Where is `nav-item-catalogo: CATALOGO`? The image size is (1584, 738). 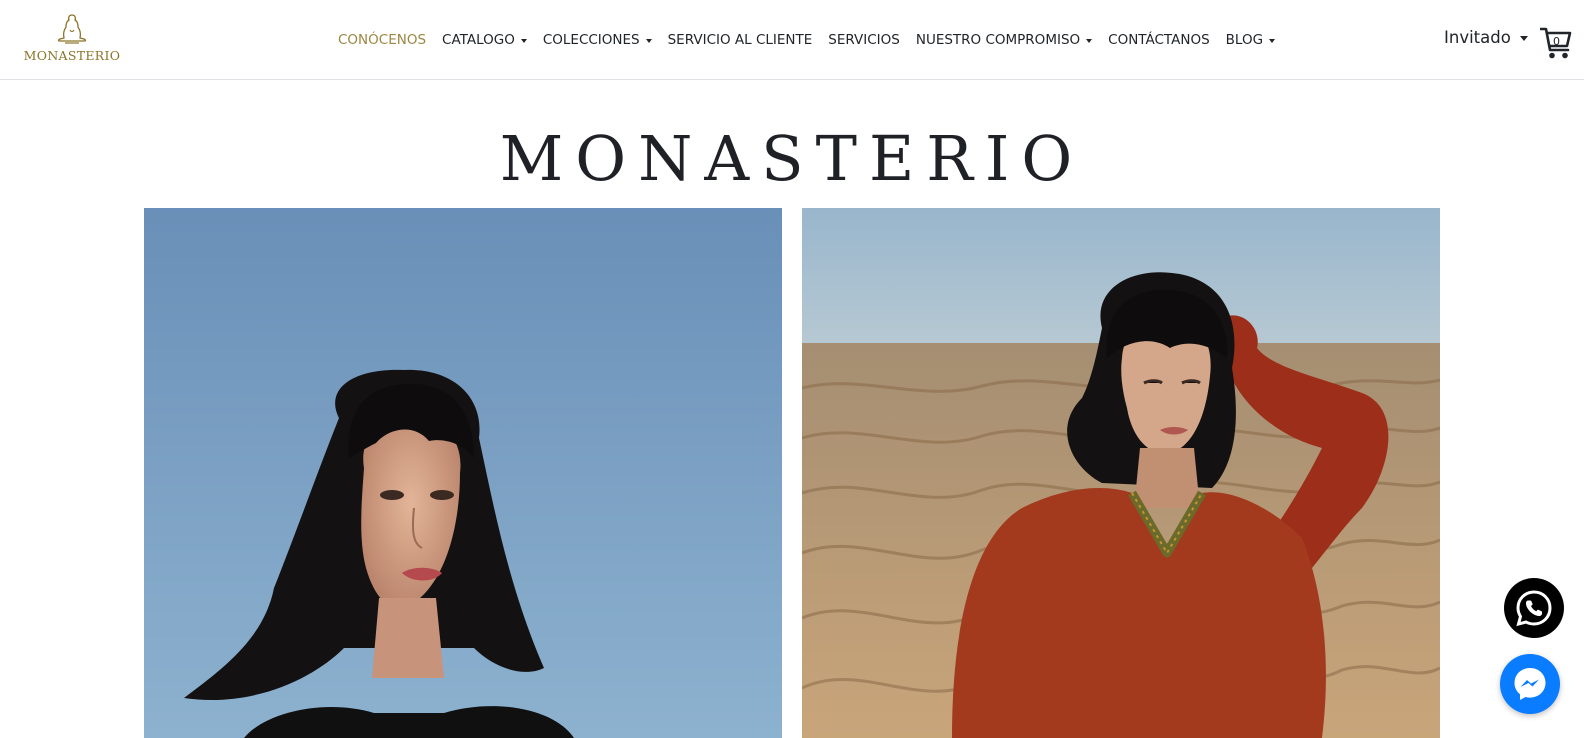 nav-item-catalogo: CATALOGO is located at coordinates (484, 40).